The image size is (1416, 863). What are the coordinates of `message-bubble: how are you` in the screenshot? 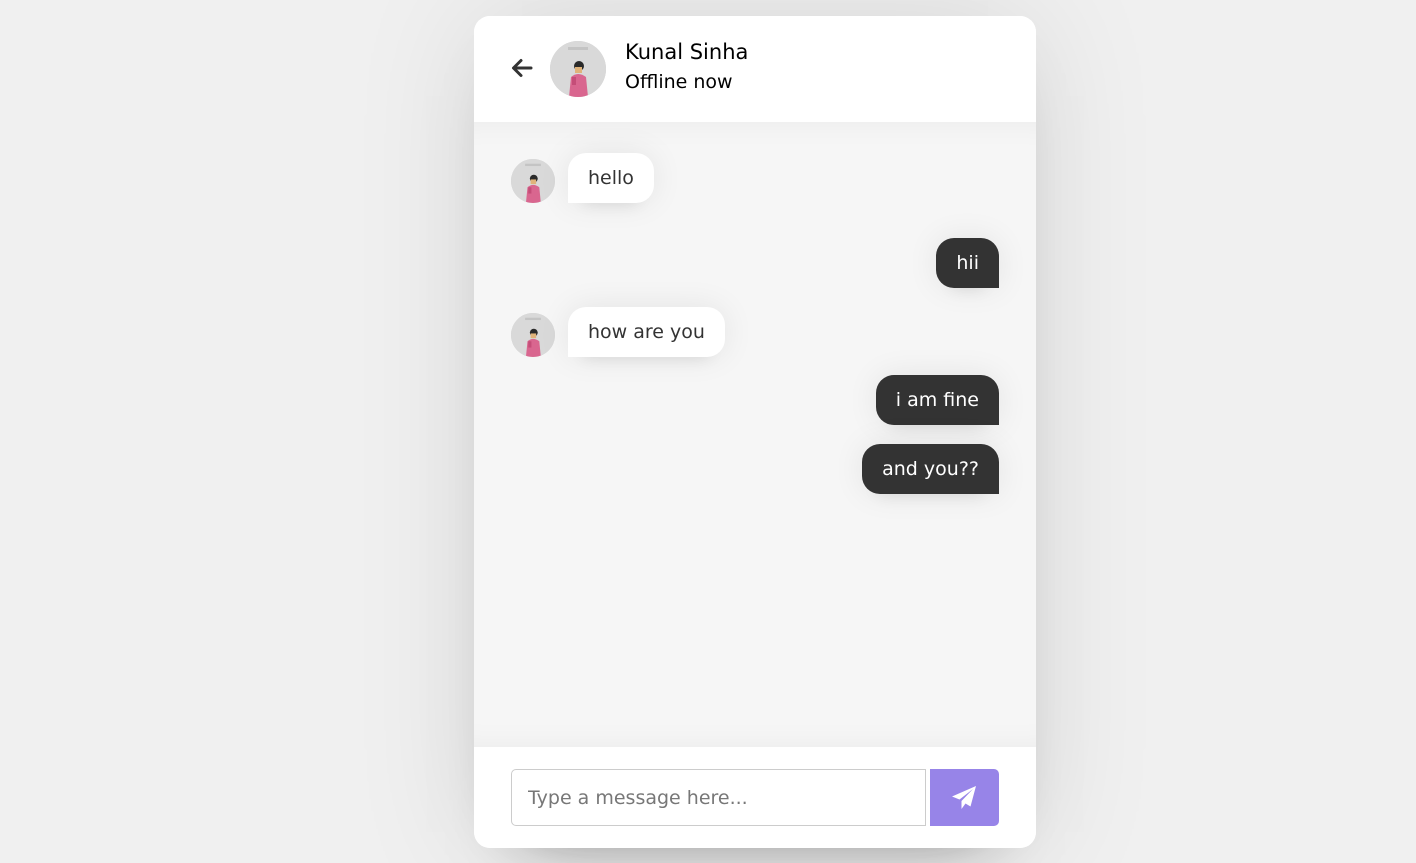 It's located at (646, 332).